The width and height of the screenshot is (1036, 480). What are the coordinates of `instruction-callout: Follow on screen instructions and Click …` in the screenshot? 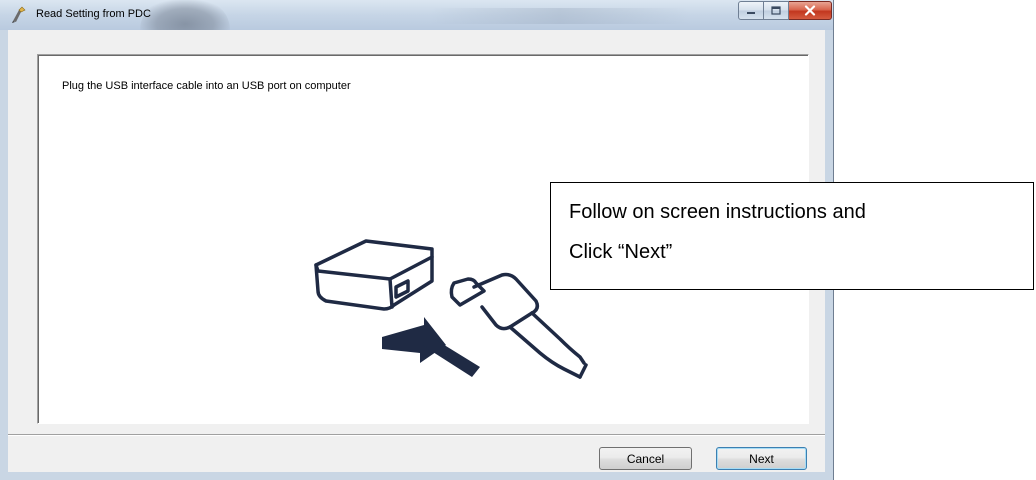 It's located at (792, 236).